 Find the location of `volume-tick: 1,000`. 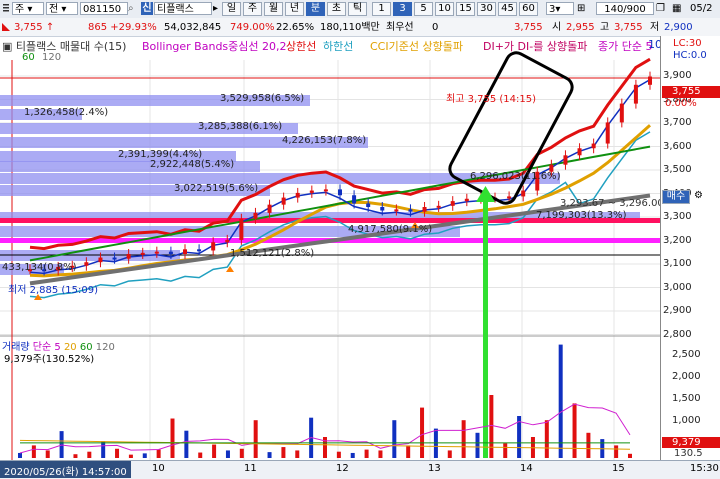

volume-tick: 1,000 is located at coordinates (686, 420).